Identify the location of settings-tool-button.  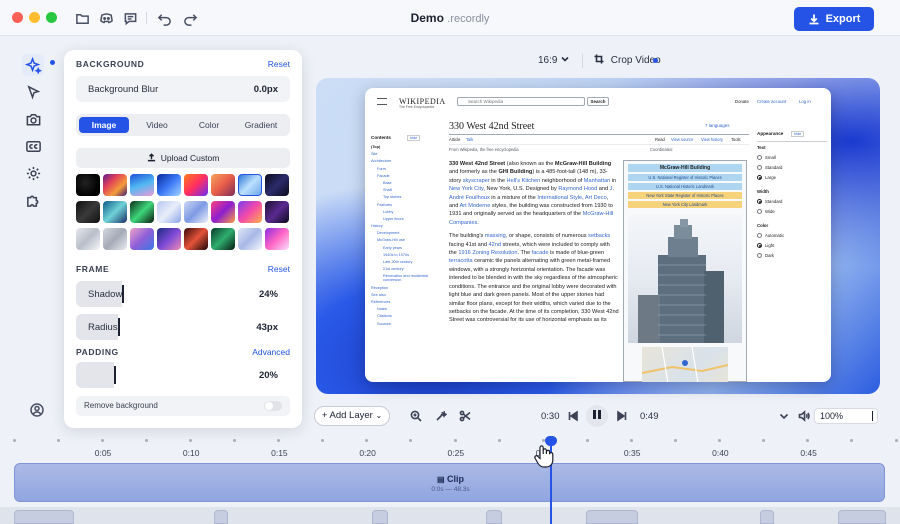
(33, 173).